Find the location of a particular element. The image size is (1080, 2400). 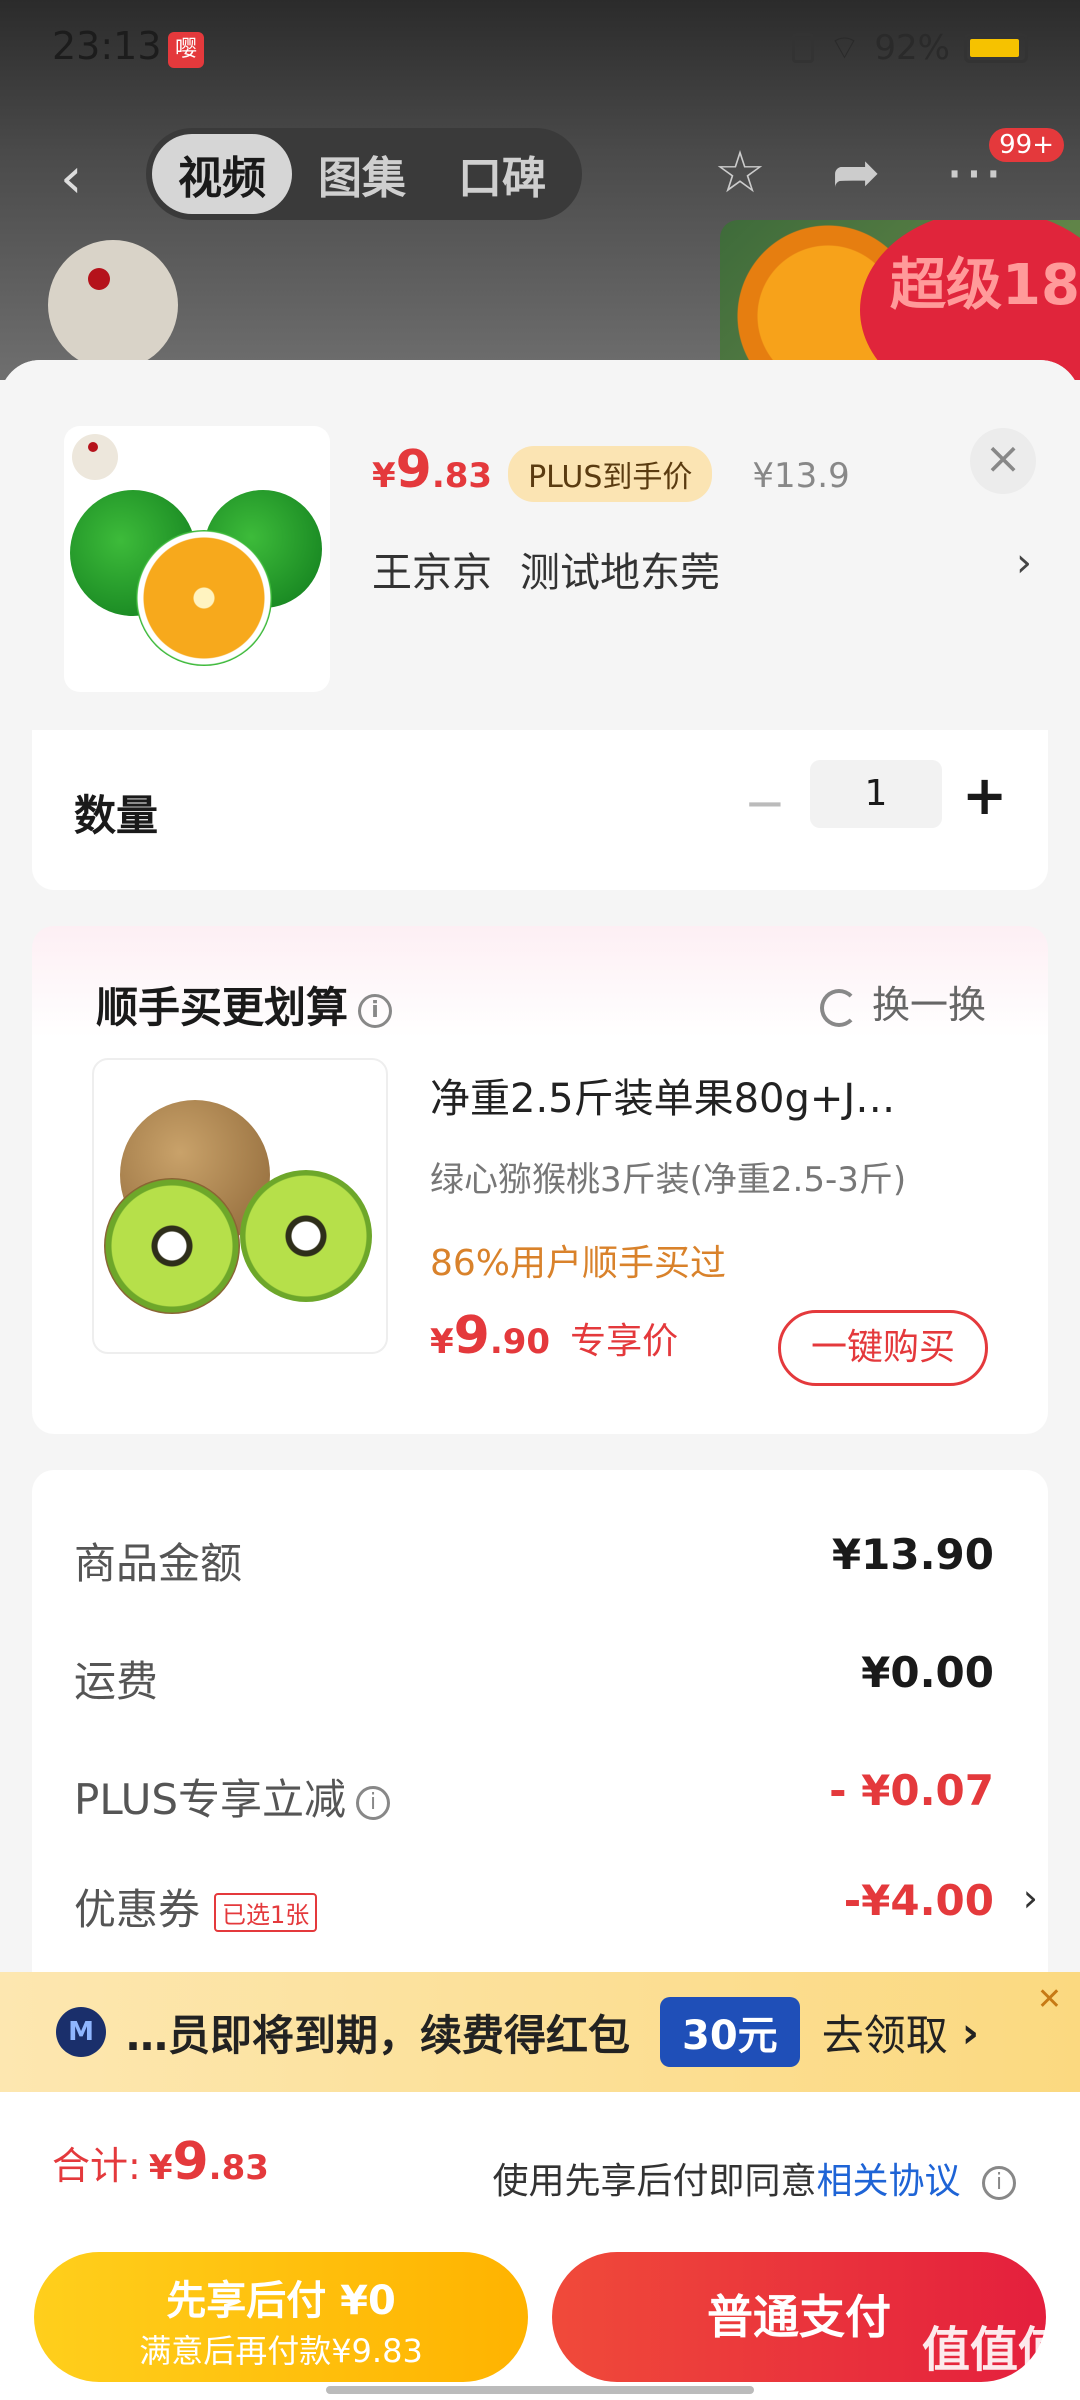

pay-later-subtitle: 满意后再付款¥9.83 is located at coordinates (281, 2351).